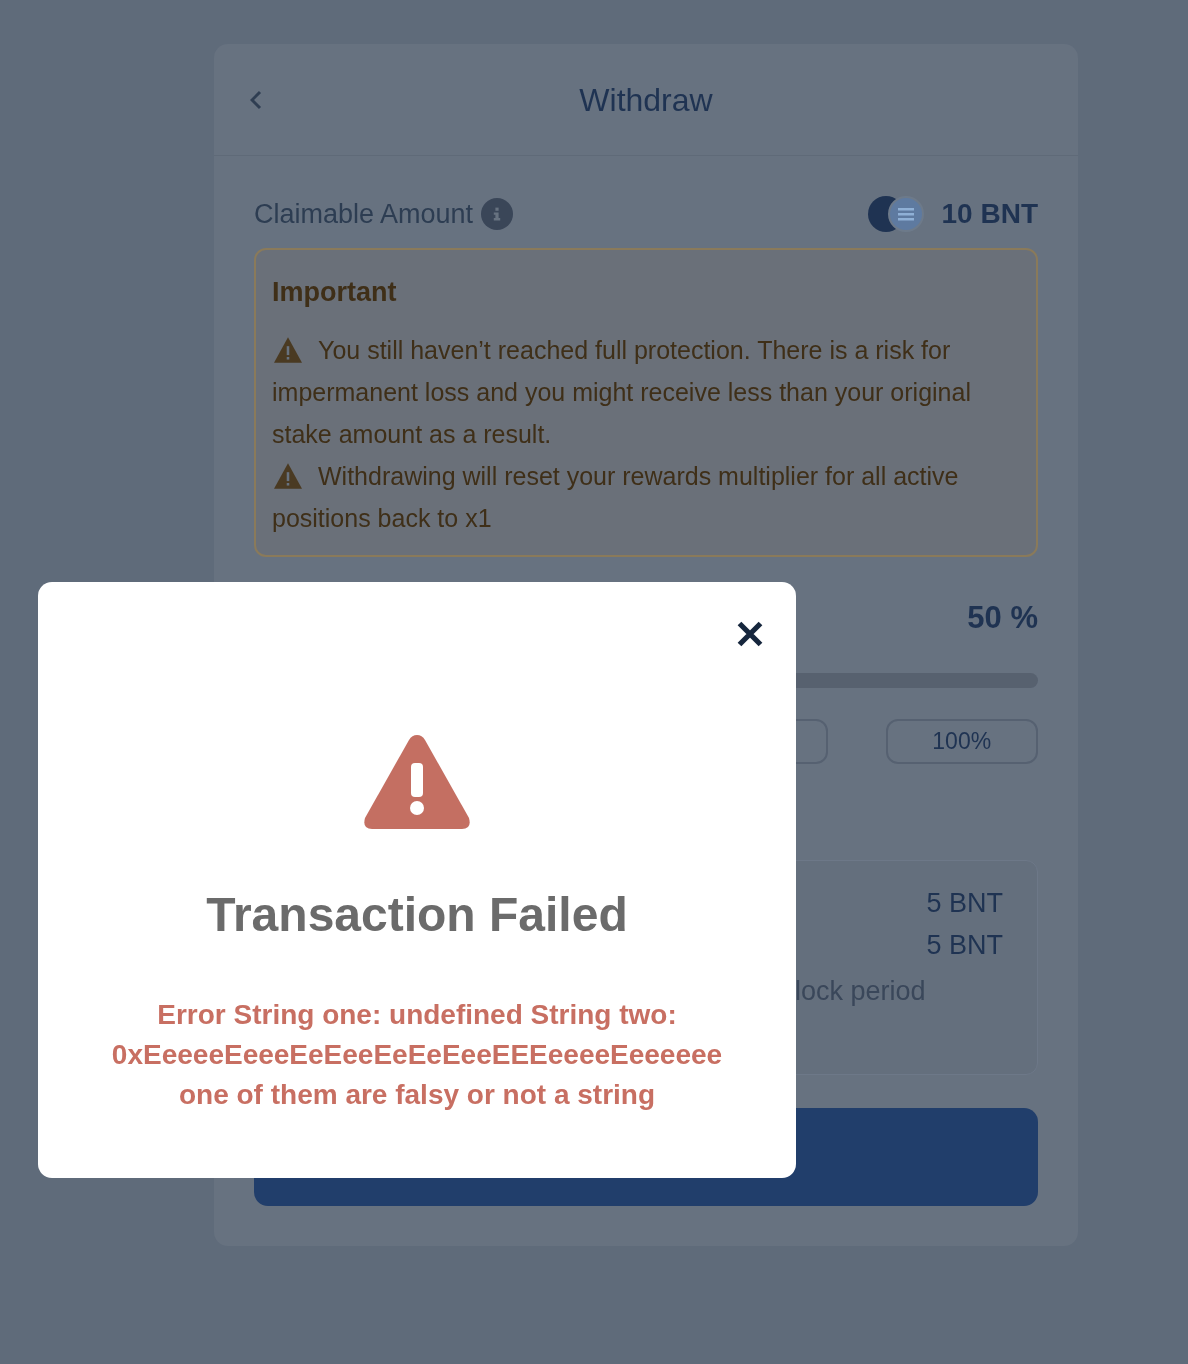  What do you see at coordinates (961, 741) in the screenshot?
I see `percent-button: 100%` at bounding box center [961, 741].